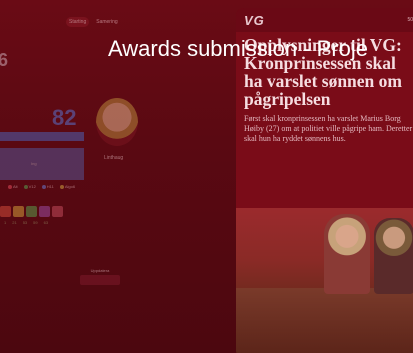  Describe the element at coordinates (117, 122) in the screenshot. I see `avatar` at that location.